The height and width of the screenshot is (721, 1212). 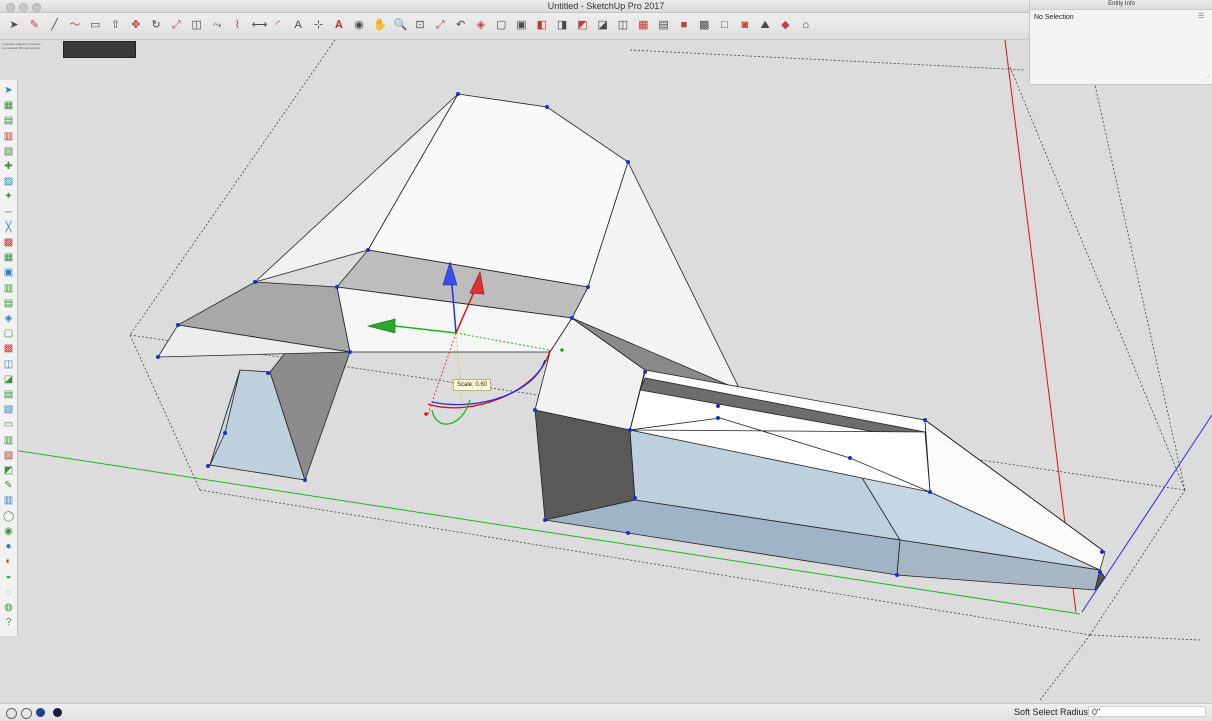 What do you see at coordinates (8, 440) in the screenshot?
I see `left-tool-24-icon: ▥` at bounding box center [8, 440].